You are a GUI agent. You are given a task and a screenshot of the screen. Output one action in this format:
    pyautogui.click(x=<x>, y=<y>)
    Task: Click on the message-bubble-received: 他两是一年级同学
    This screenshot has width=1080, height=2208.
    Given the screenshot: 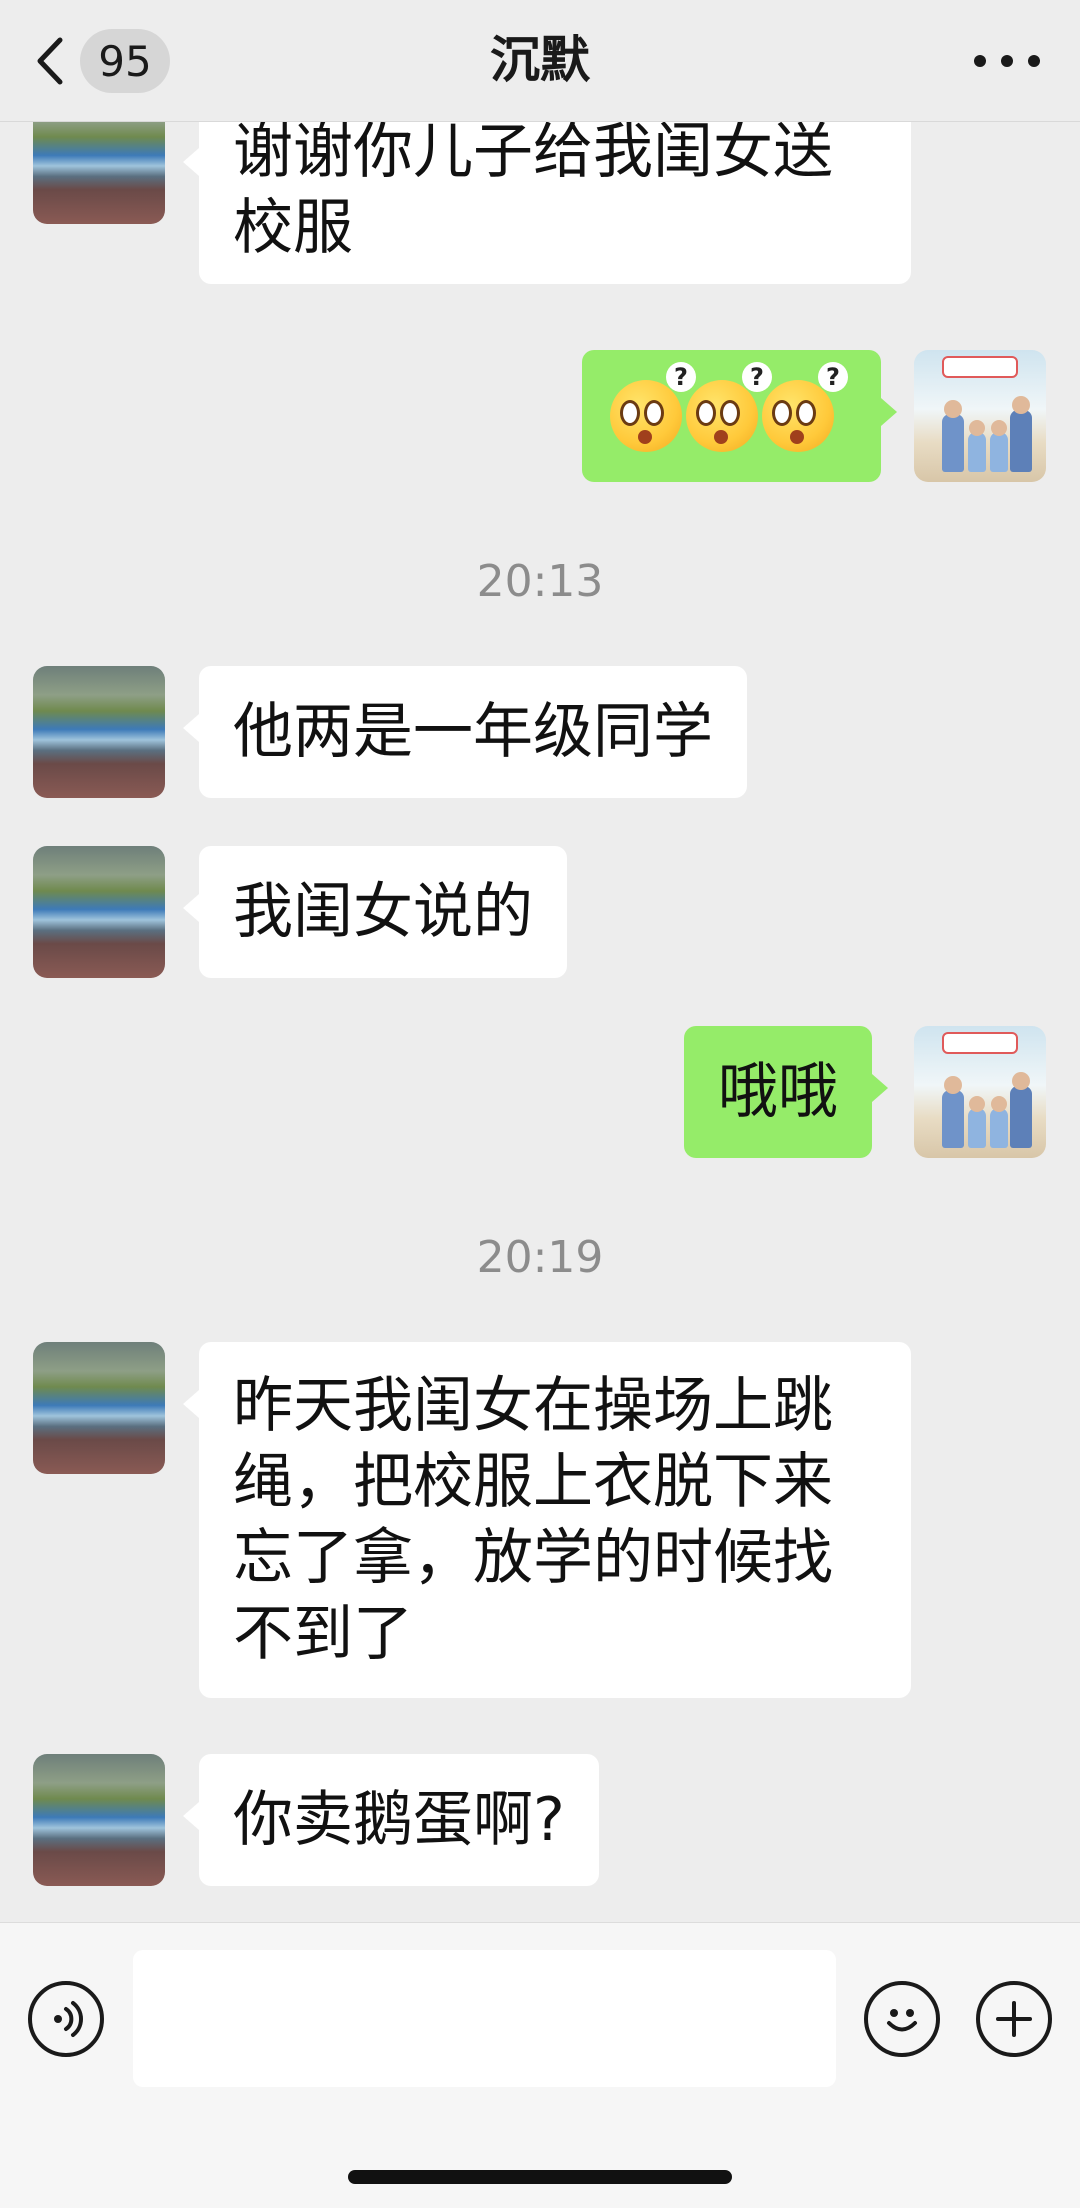 What is the action you would take?
    pyautogui.click(x=465, y=732)
    